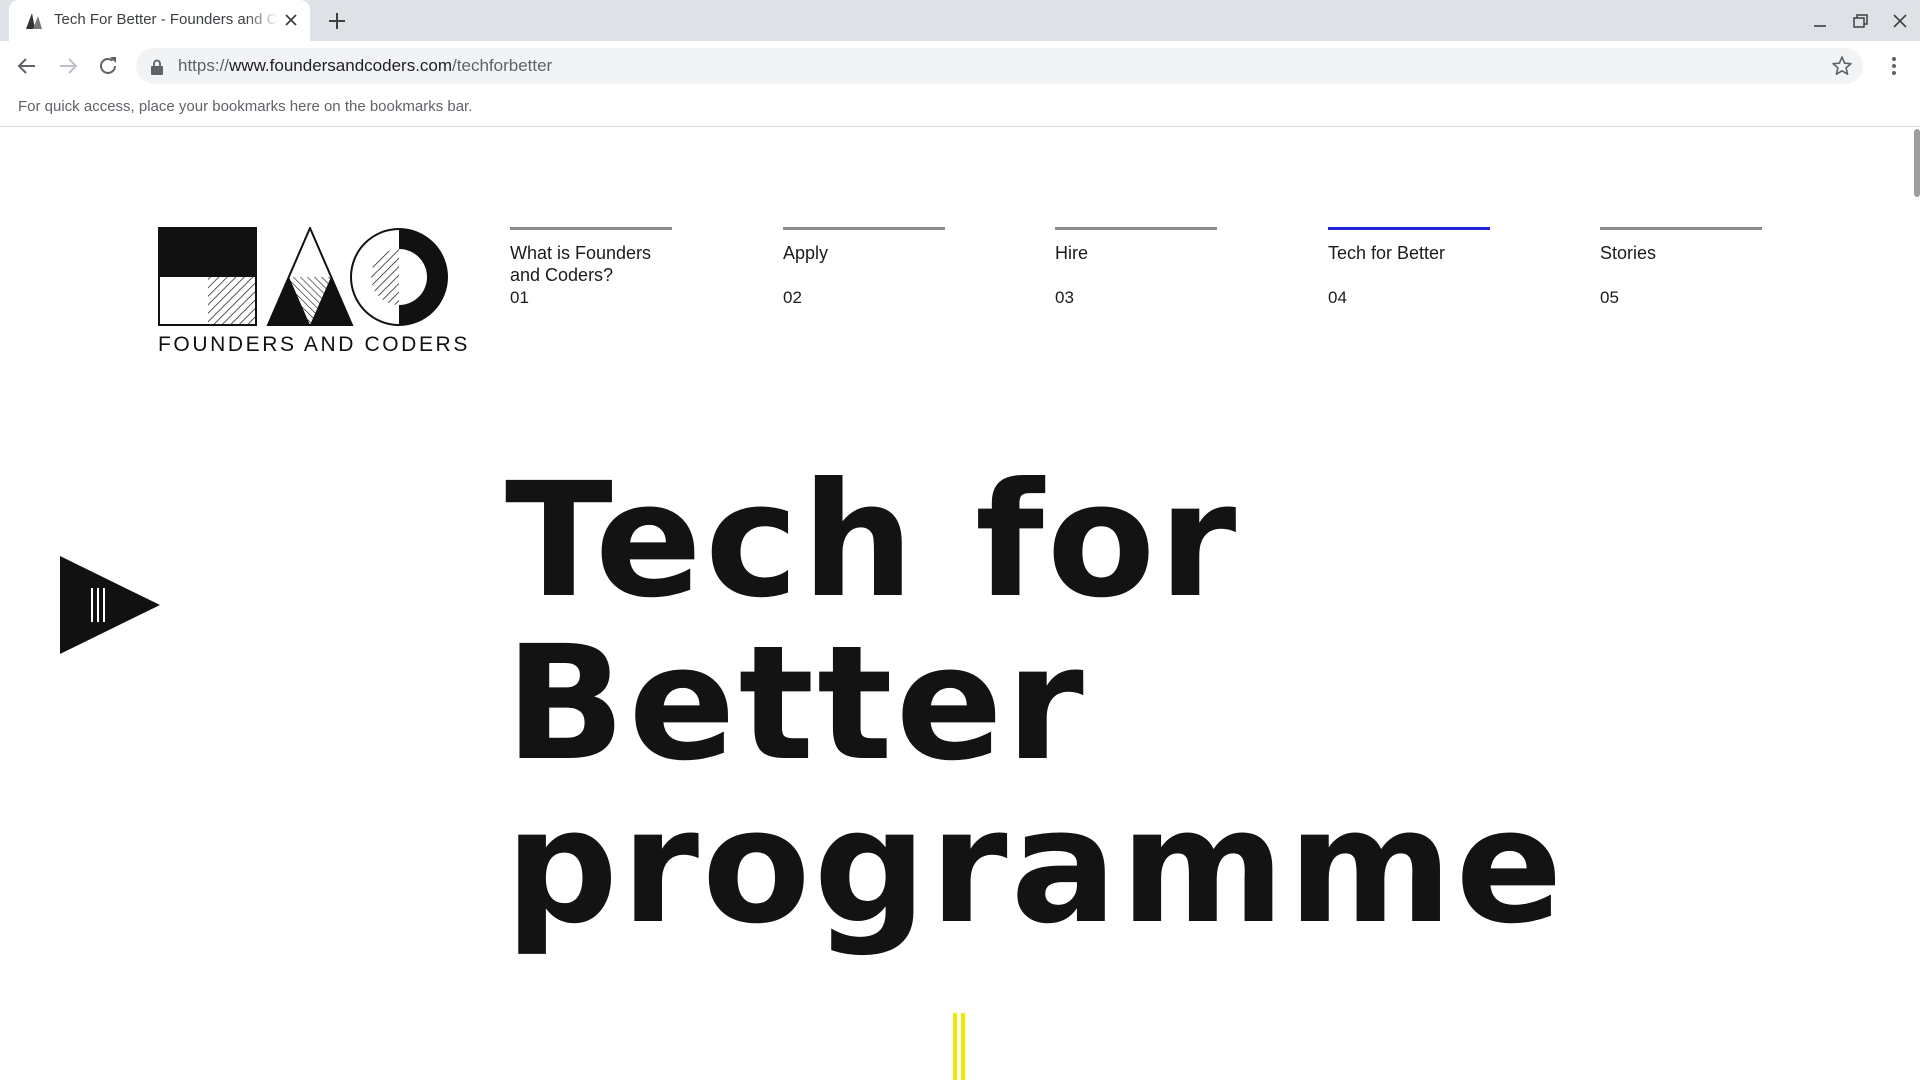 Image resolution: width=1920 pixels, height=1080 pixels. I want to click on nav-number: 04, so click(1337, 297).